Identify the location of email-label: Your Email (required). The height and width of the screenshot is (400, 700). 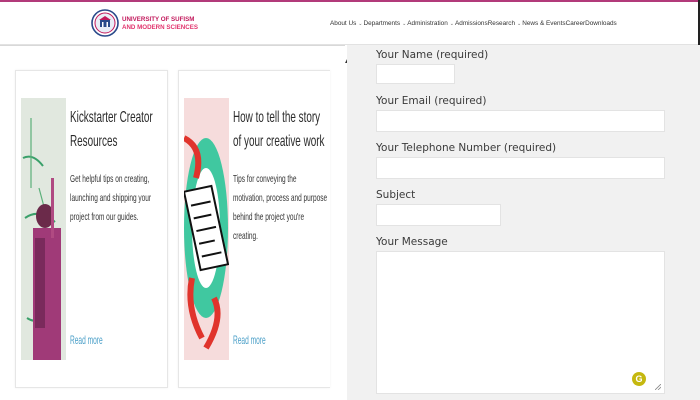
(431, 101).